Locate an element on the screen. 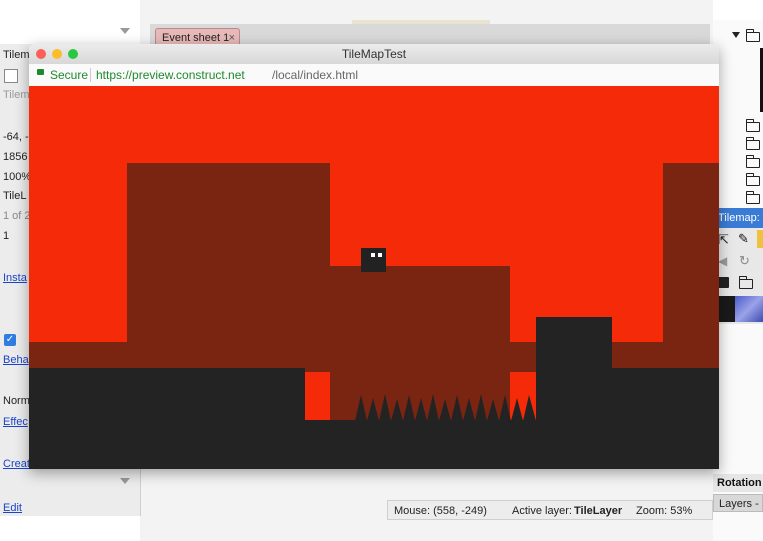  tilemap-toolbar: ⇱ ✎ ◀ ↻ is located at coordinates (738, 276).